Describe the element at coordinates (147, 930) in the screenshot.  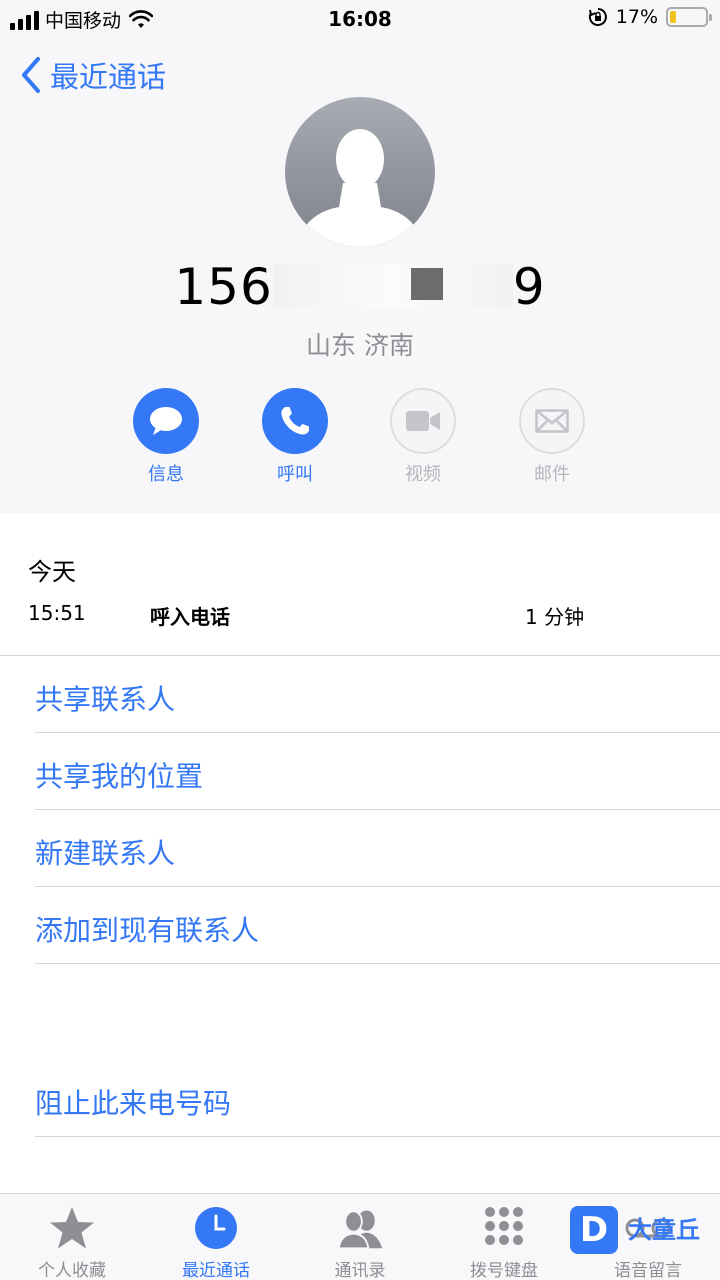
I see `option-label: 添加到现有联系人` at that location.